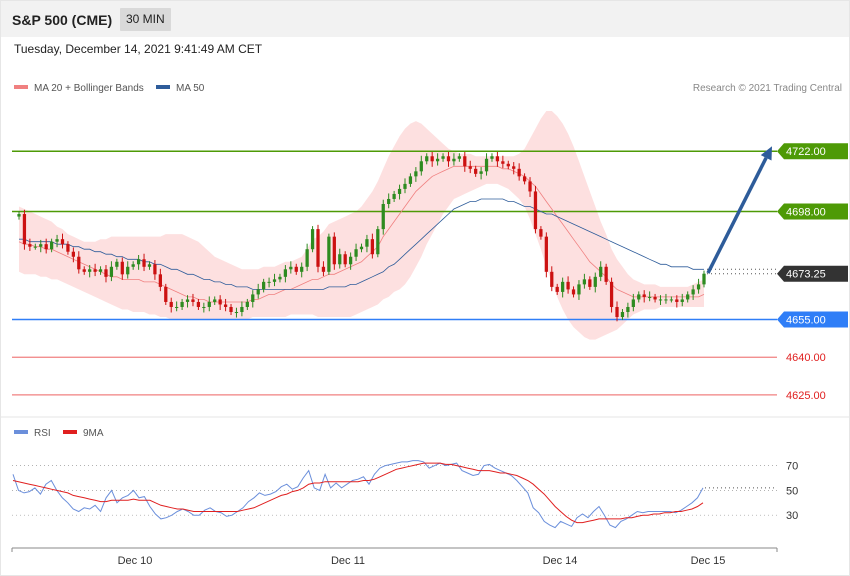 The width and height of the screenshot is (850, 576). What do you see at coordinates (348, 561) in the screenshot?
I see `x-tick-label: Dec 11` at bounding box center [348, 561].